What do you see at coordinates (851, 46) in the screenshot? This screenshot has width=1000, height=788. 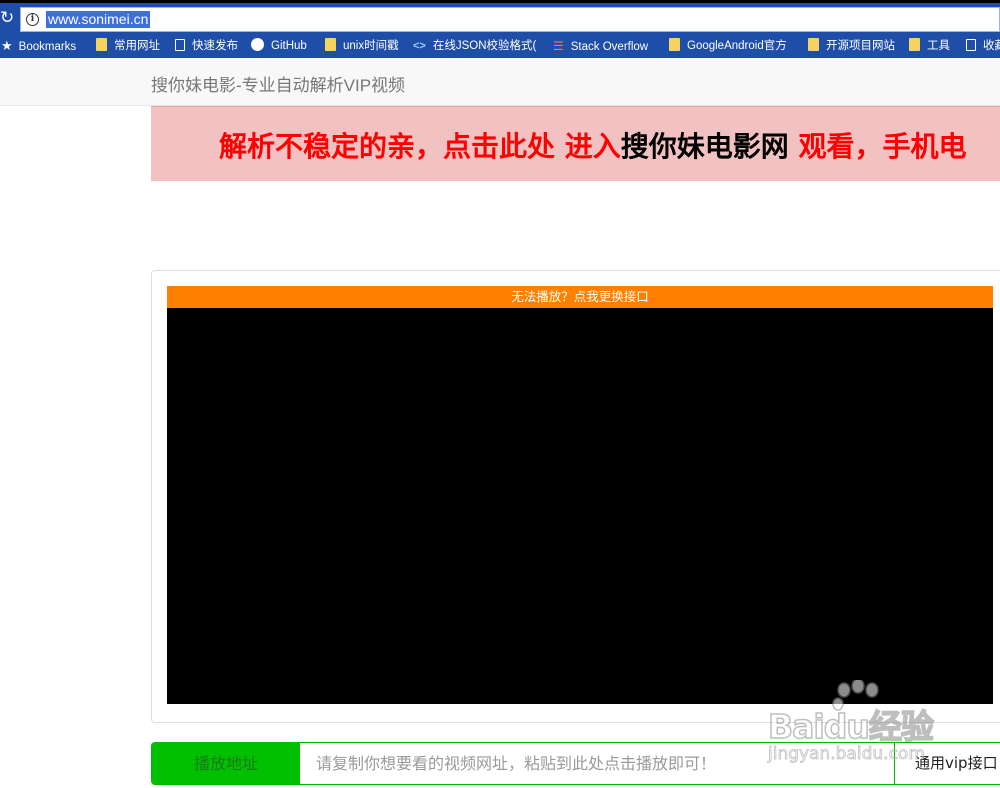 I see `bookmark-open-source: 开源项目网站` at bounding box center [851, 46].